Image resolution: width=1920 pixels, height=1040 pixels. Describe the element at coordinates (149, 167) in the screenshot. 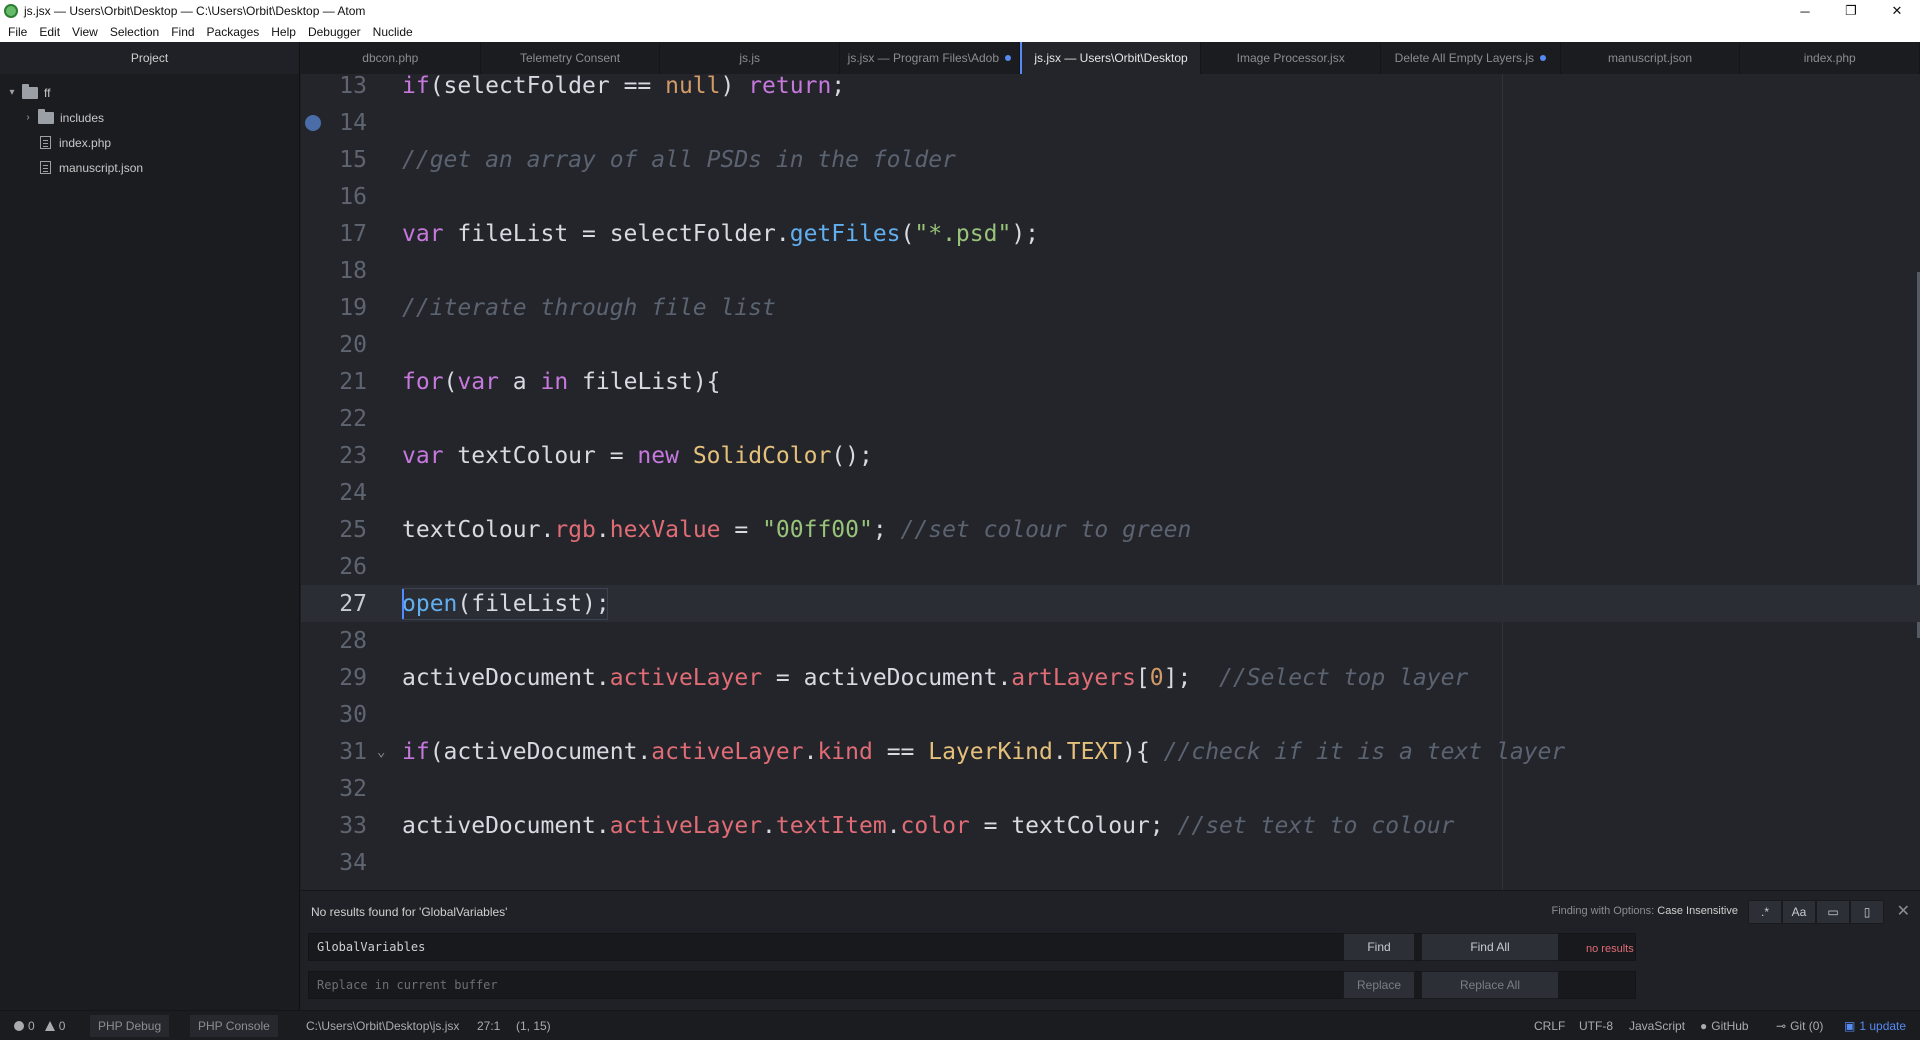

I see `tree-file-manuscript-json: manuscript.json` at that location.